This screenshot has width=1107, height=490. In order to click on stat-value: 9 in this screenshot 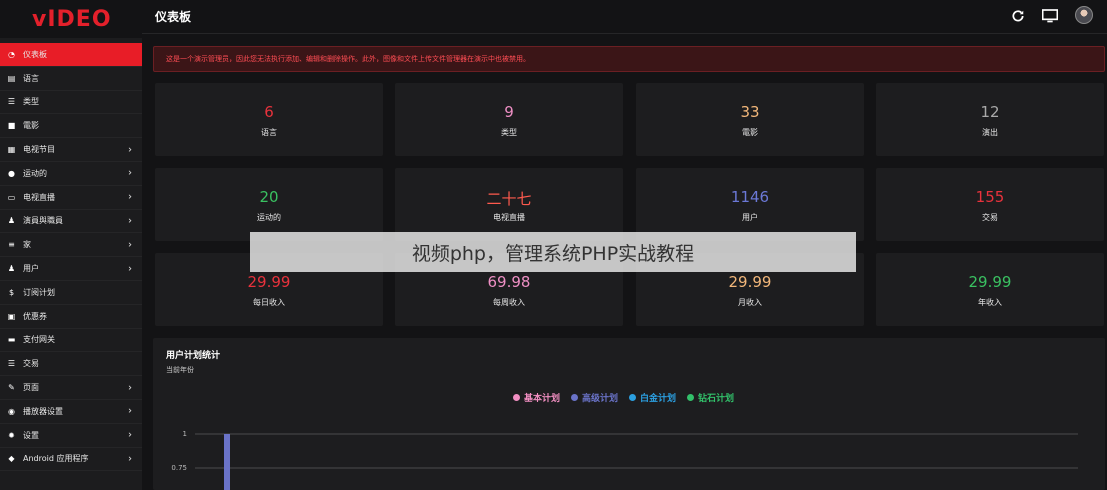, I will do `click(509, 112)`.